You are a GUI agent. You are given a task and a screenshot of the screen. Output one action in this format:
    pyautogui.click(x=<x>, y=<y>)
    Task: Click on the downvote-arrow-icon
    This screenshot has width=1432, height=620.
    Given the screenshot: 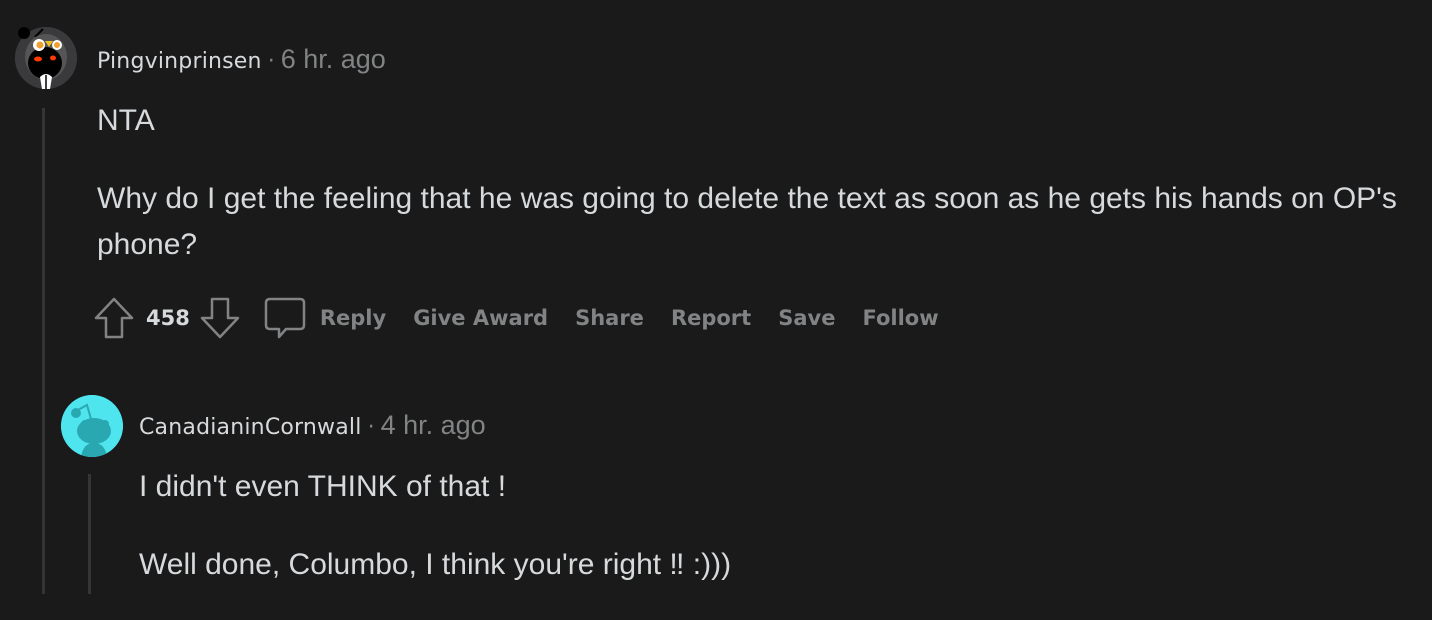 What is the action you would take?
    pyautogui.click(x=220, y=318)
    